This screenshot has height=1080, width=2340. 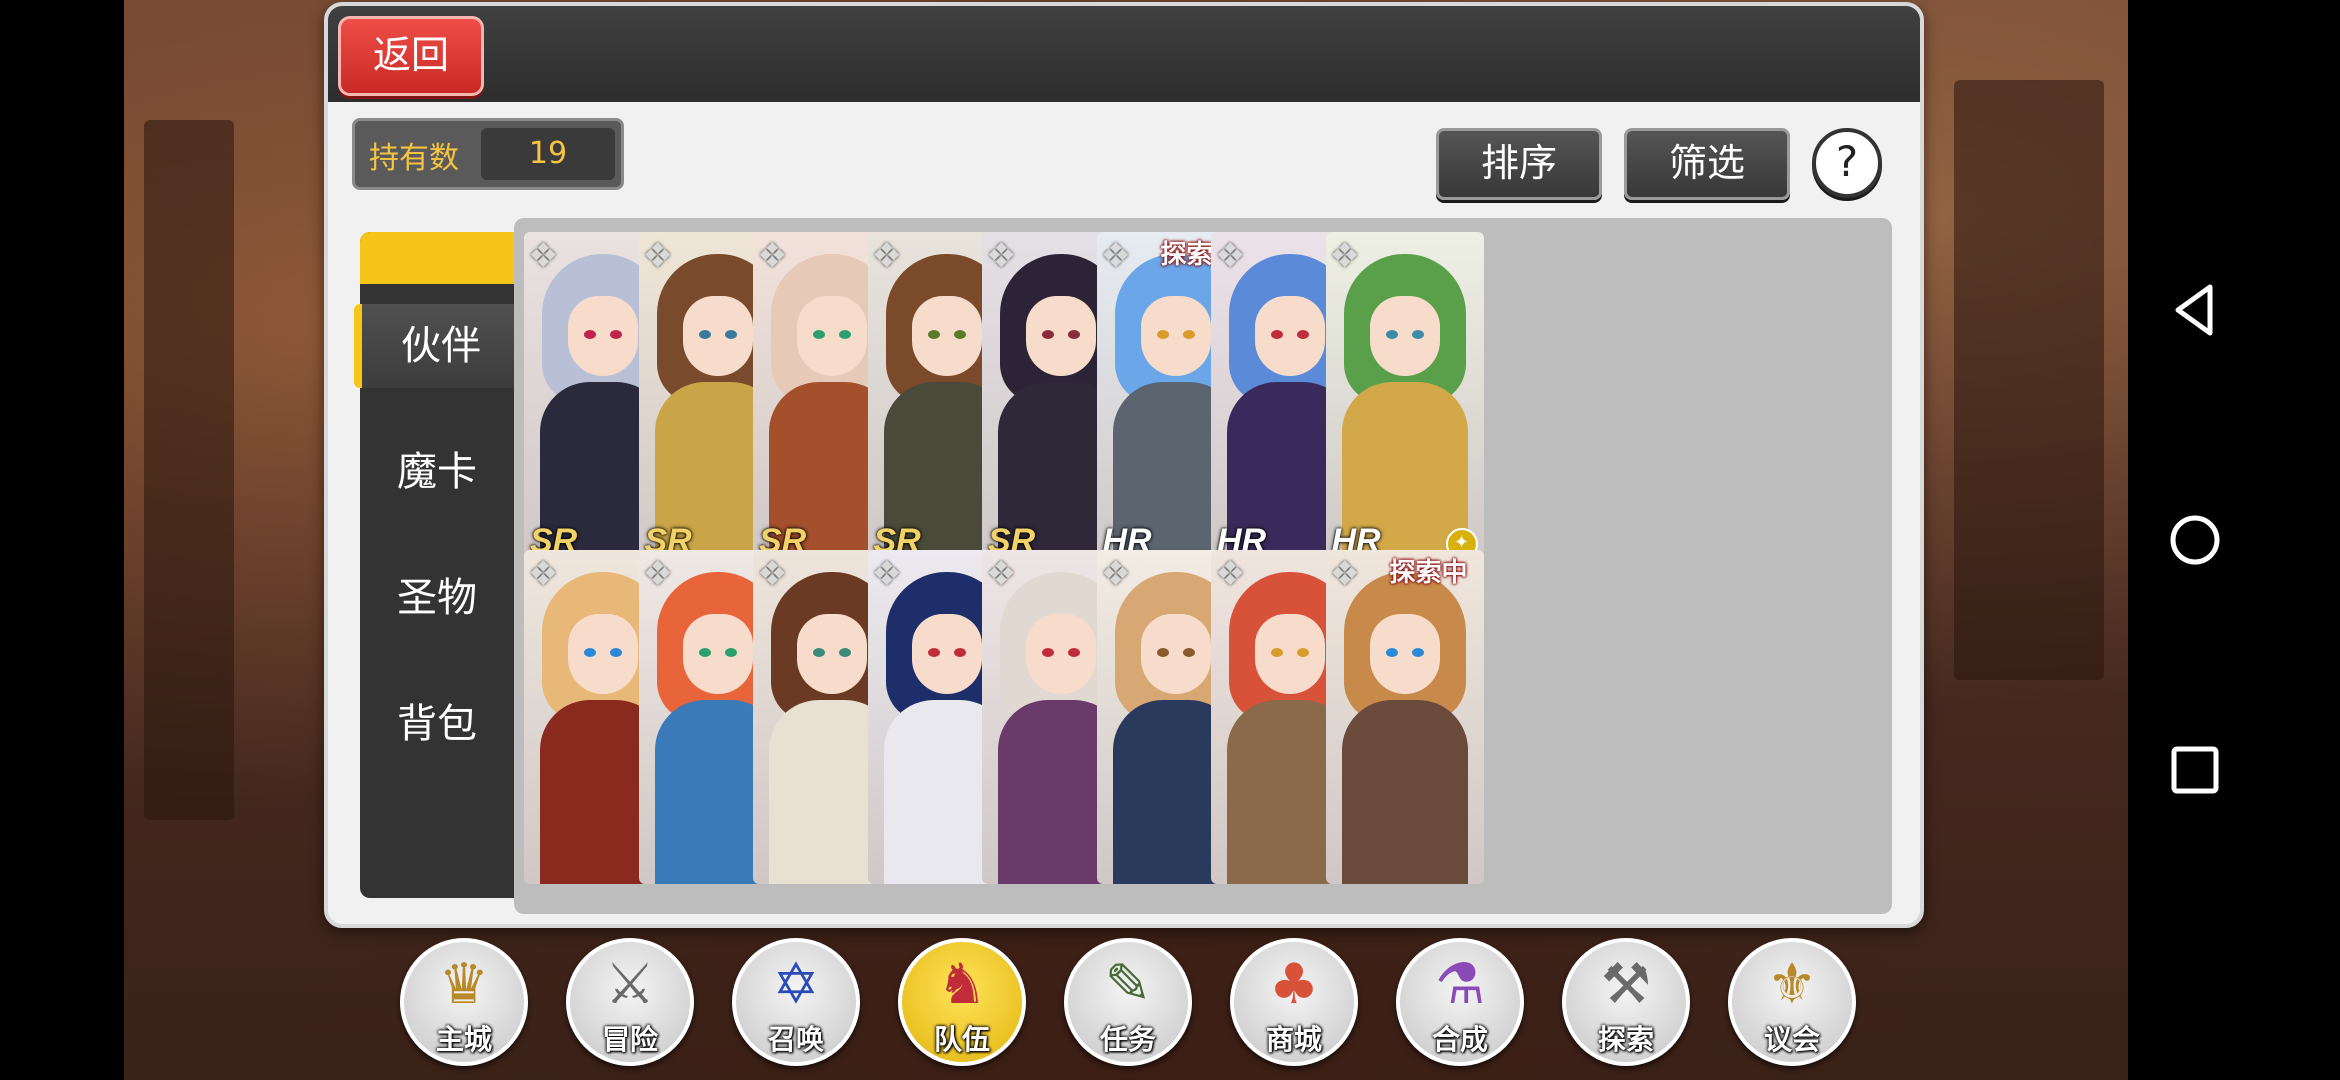 I want to click on partner-card: ❖ 探索中, so click(x=1404, y=717).